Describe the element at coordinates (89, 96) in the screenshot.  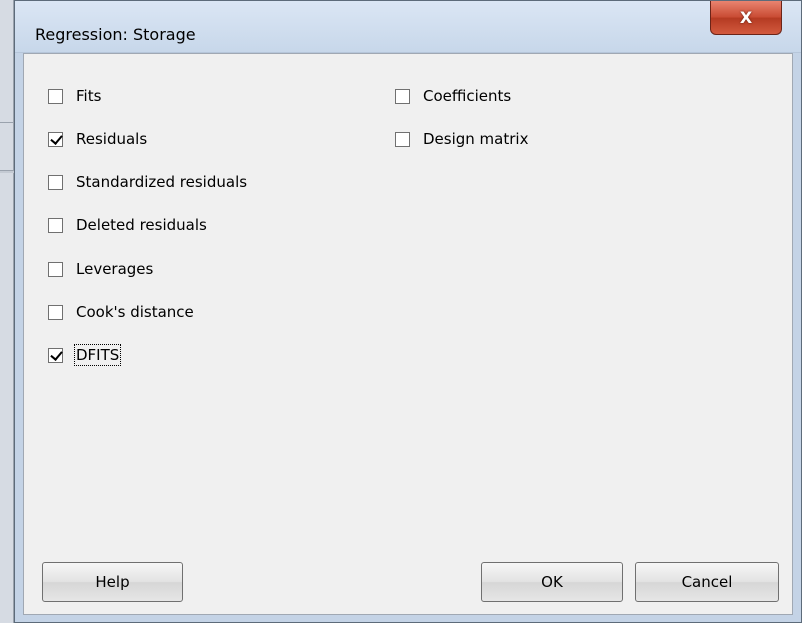
I see `fits-label: Fits` at that location.